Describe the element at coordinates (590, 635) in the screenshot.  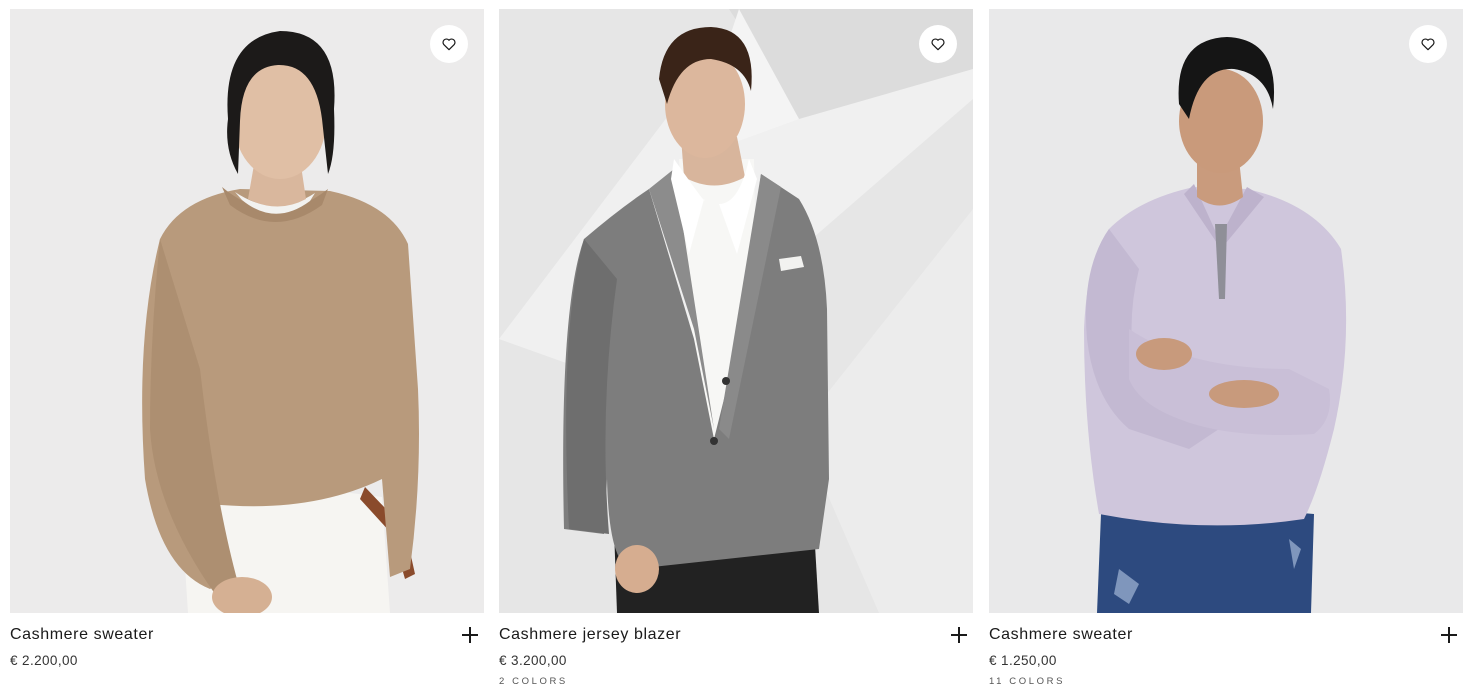
I see `product-name: Cashmere jersey blazer` at that location.